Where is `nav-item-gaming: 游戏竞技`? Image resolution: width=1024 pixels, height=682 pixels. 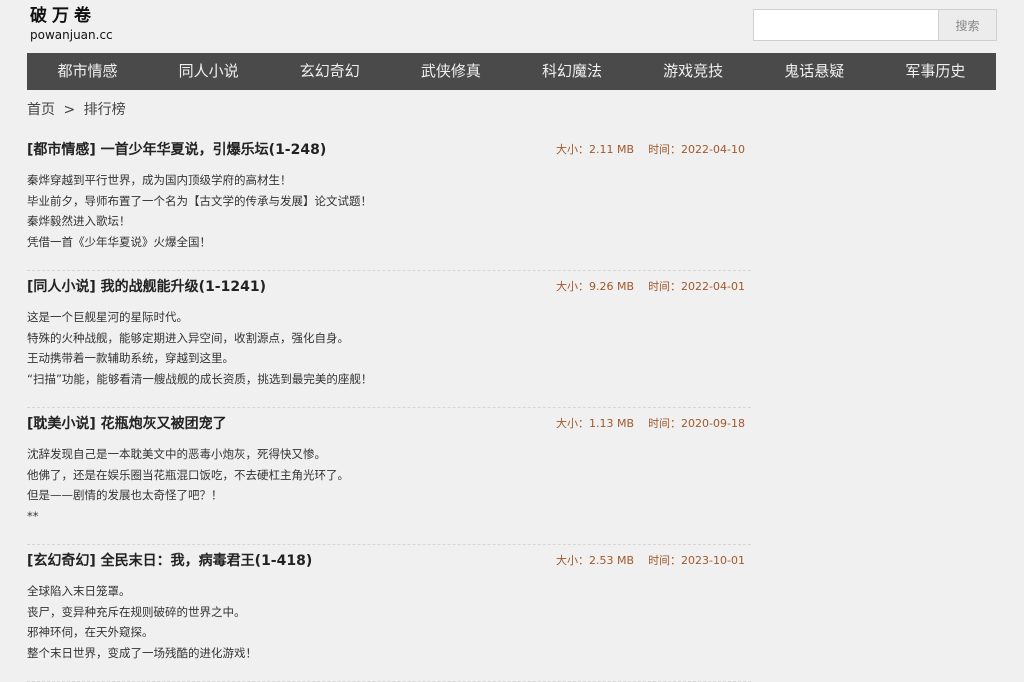
nav-item-gaming: 游戏竞技 is located at coordinates (693, 71).